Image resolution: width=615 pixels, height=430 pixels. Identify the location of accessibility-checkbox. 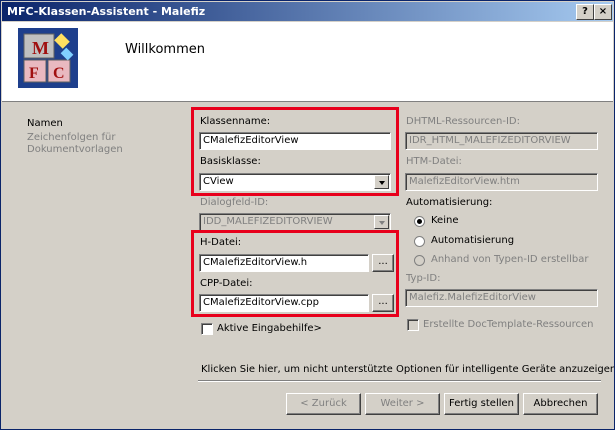
(207, 329).